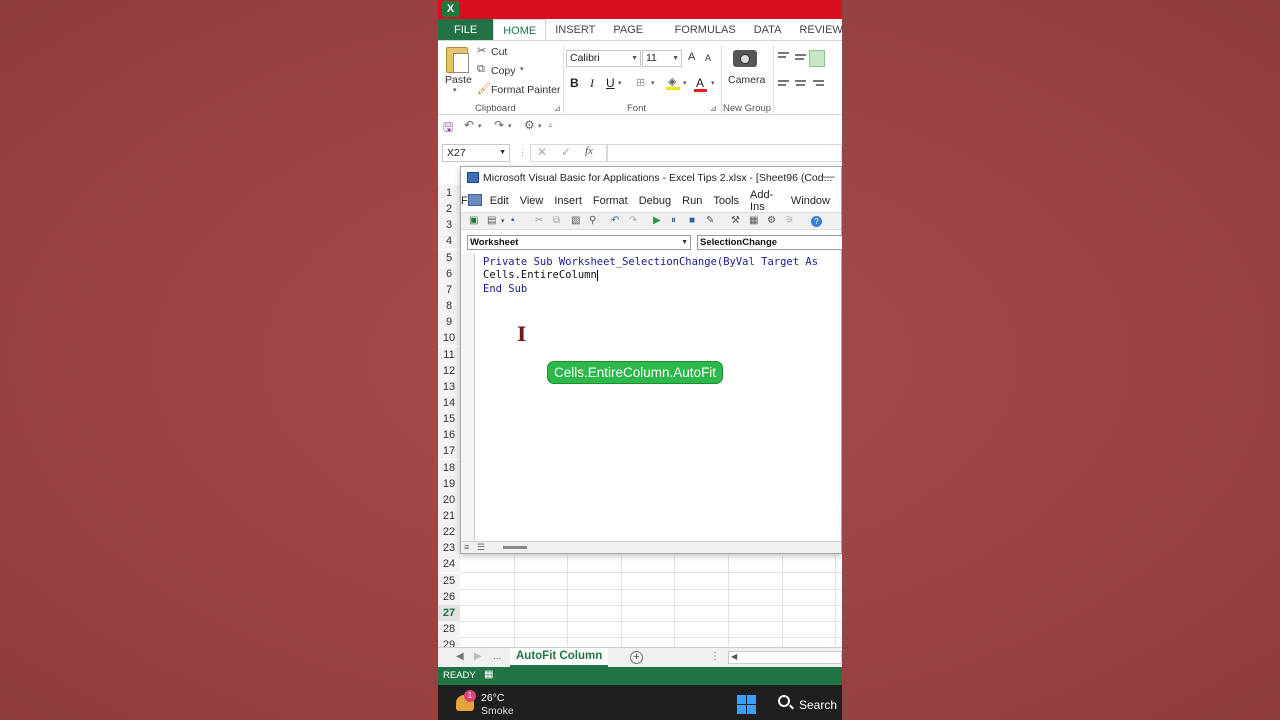 Image resolution: width=1280 pixels, height=720 pixels. What do you see at coordinates (566, 152) in the screenshot?
I see `check-icon: ✓` at bounding box center [566, 152].